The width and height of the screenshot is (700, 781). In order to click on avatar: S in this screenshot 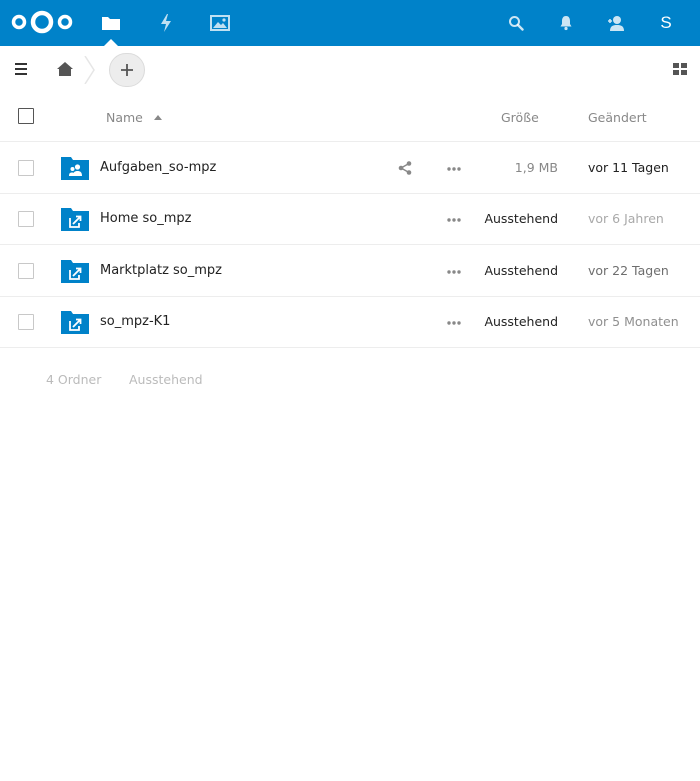, I will do `click(666, 22)`.